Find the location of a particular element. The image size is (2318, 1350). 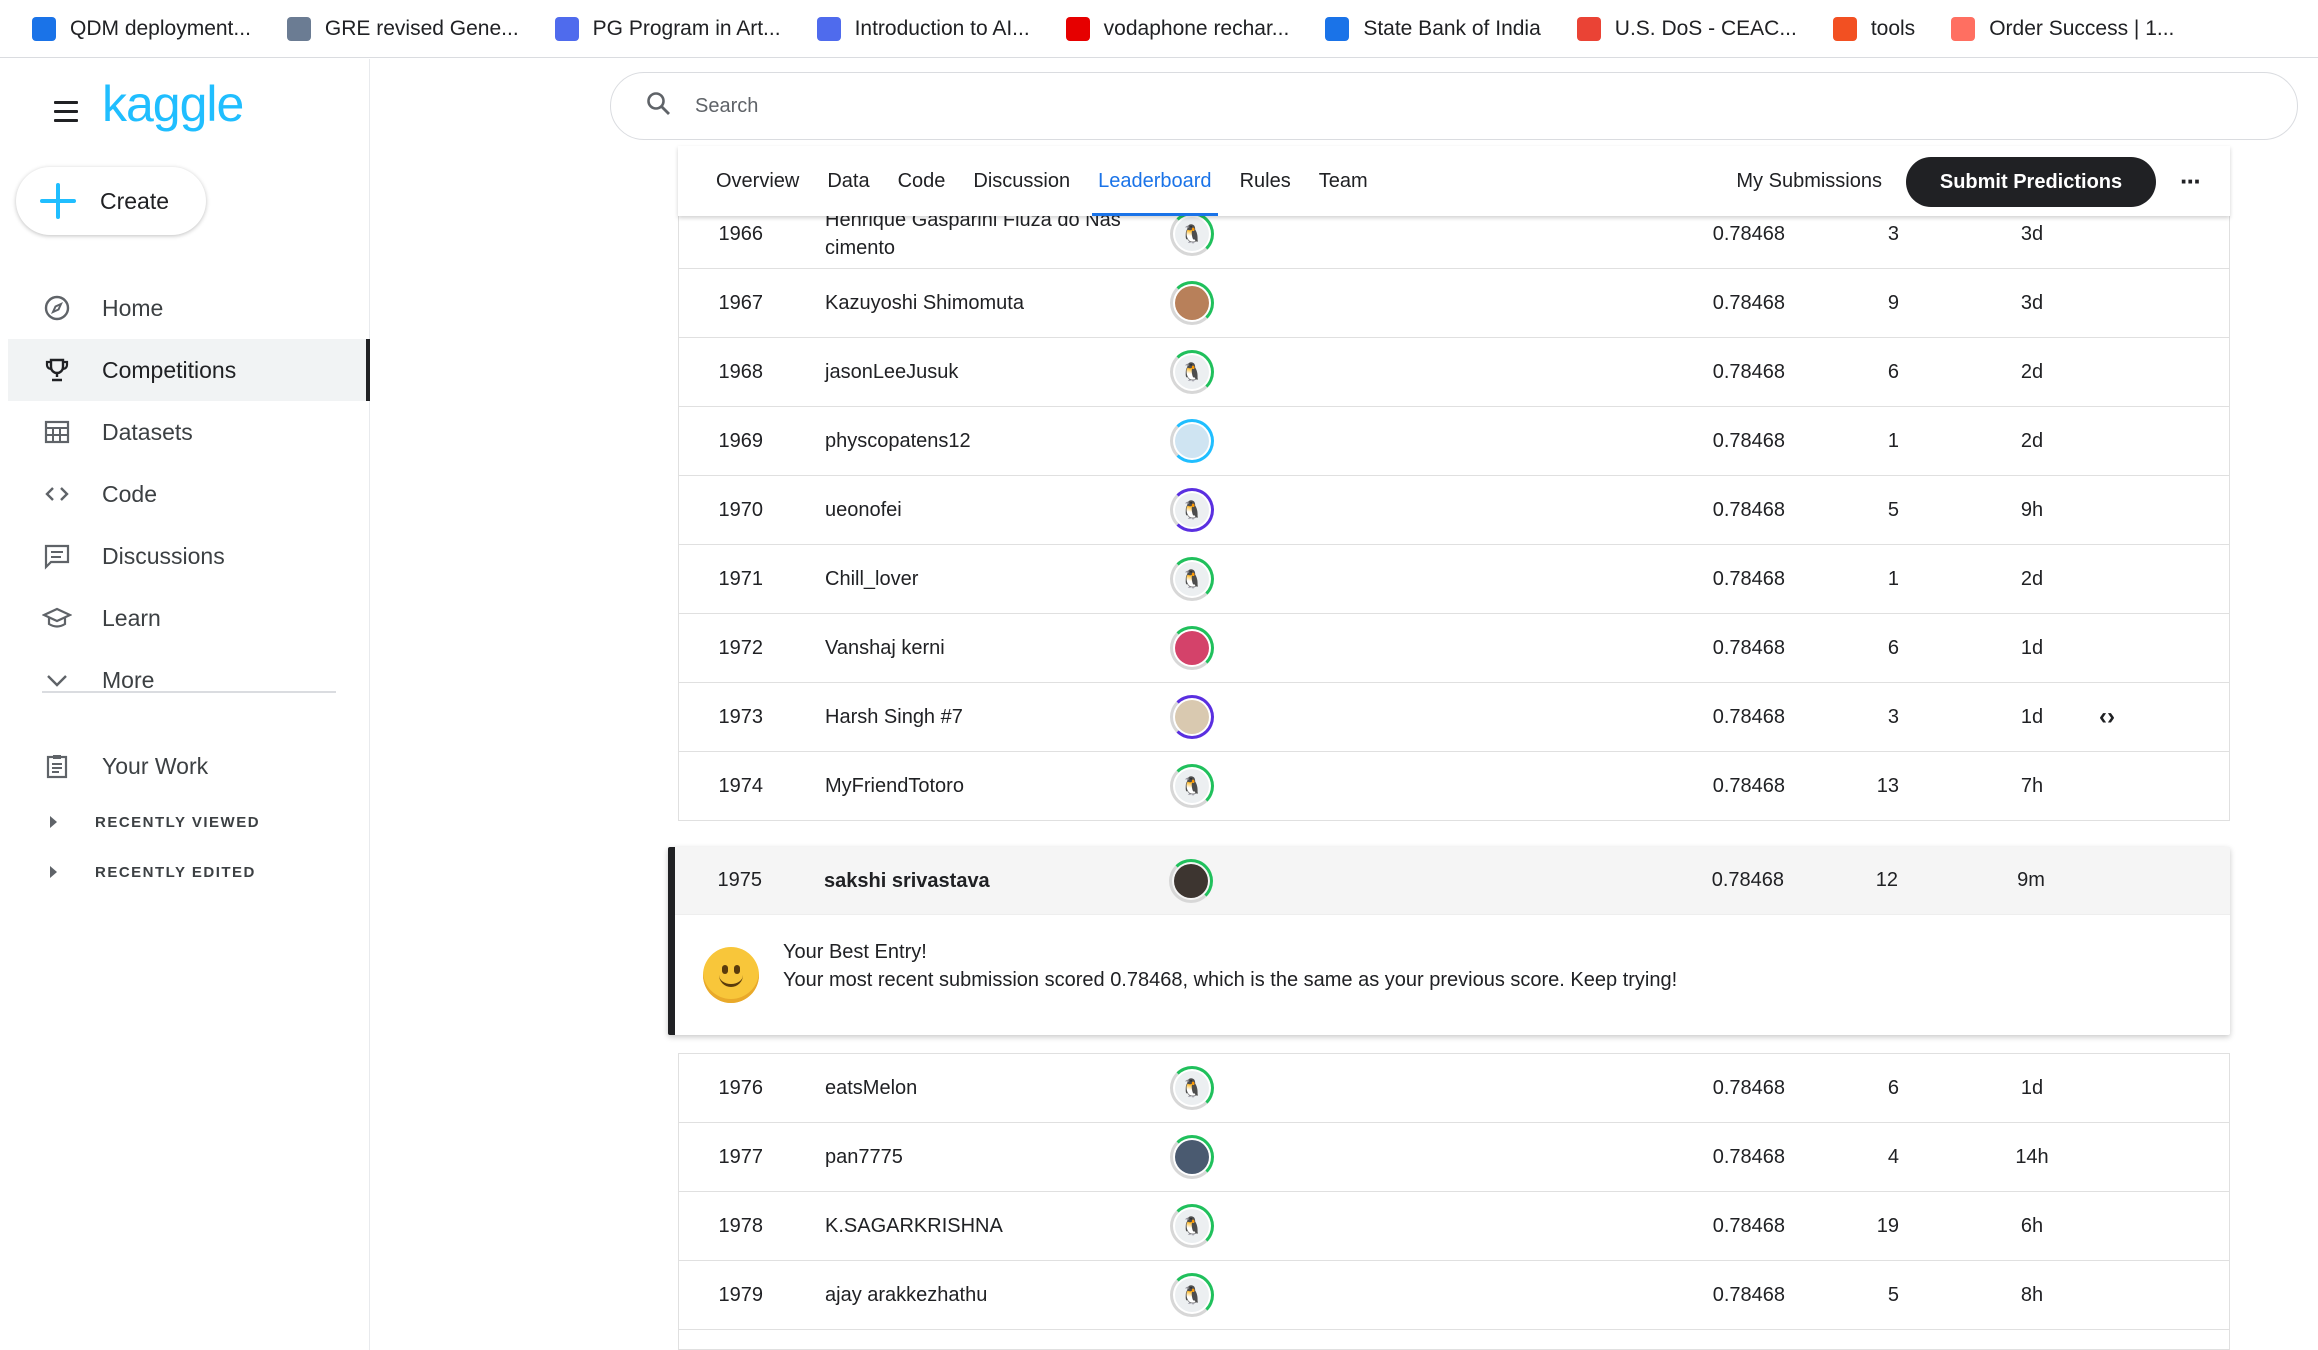

table-row: 1970 ueonofei 0.78468 5 9h 🐧 is located at coordinates (1454, 510).